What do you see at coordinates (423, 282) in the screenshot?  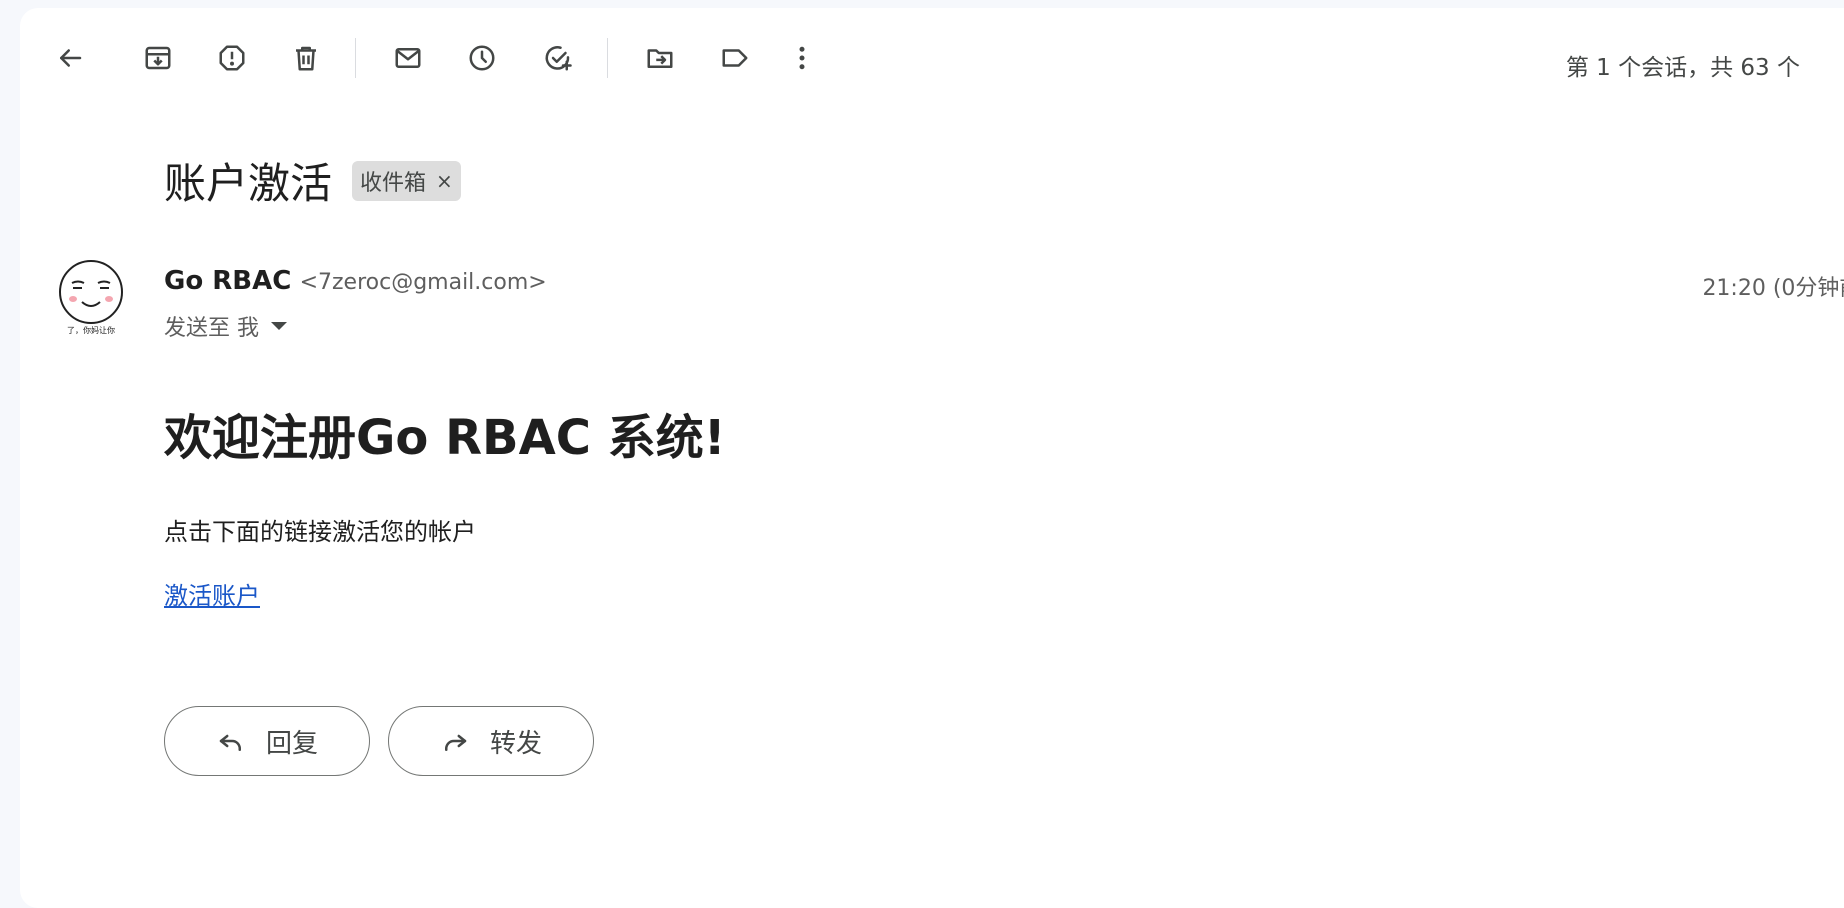 I see `sender-email: <7zeroc@gmail.com>` at bounding box center [423, 282].